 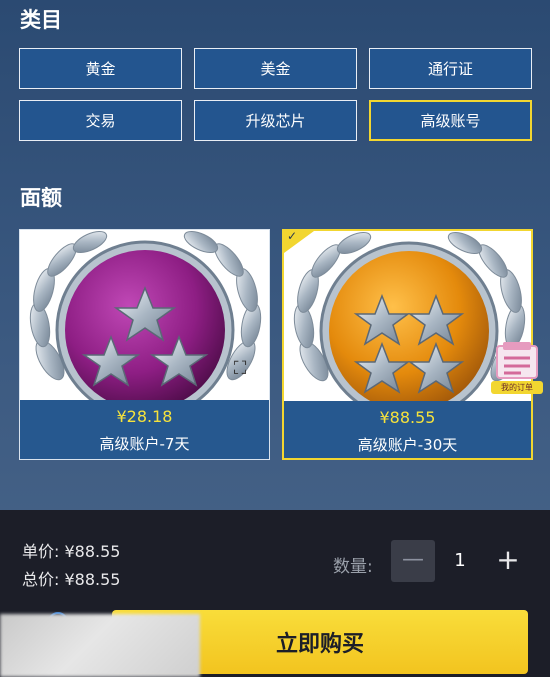 I want to click on category-button-trade: 交易, so click(x=100, y=120).